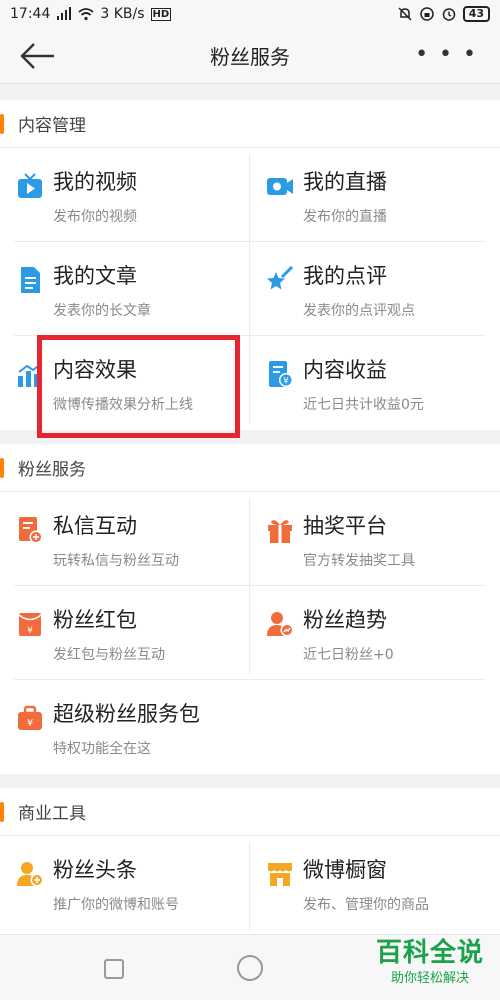  What do you see at coordinates (30, 14) in the screenshot?
I see `status-time: 17:44` at bounding box center [30, 14].